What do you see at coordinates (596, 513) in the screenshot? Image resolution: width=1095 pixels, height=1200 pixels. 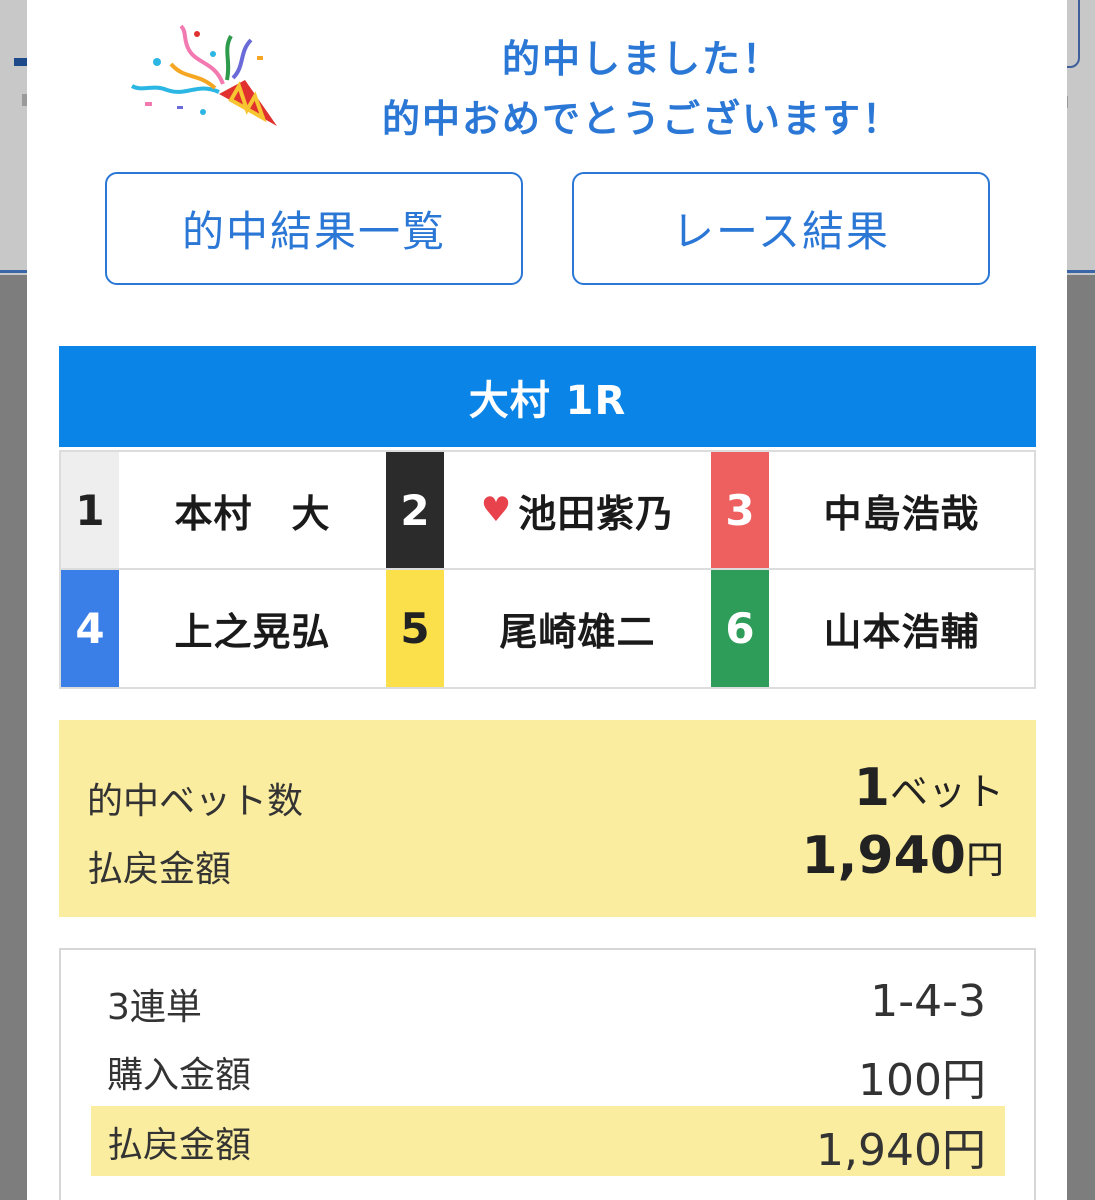 I see `racer-name-text: 池田紫乃` at bounding box center [596, 513].